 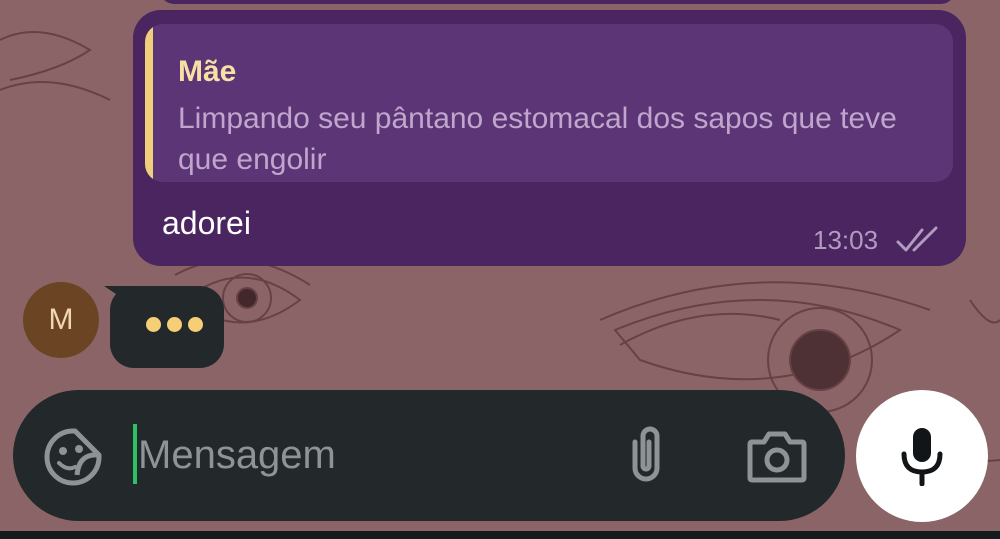 I want to click on voice-record-button, so click(x=922, y=456).